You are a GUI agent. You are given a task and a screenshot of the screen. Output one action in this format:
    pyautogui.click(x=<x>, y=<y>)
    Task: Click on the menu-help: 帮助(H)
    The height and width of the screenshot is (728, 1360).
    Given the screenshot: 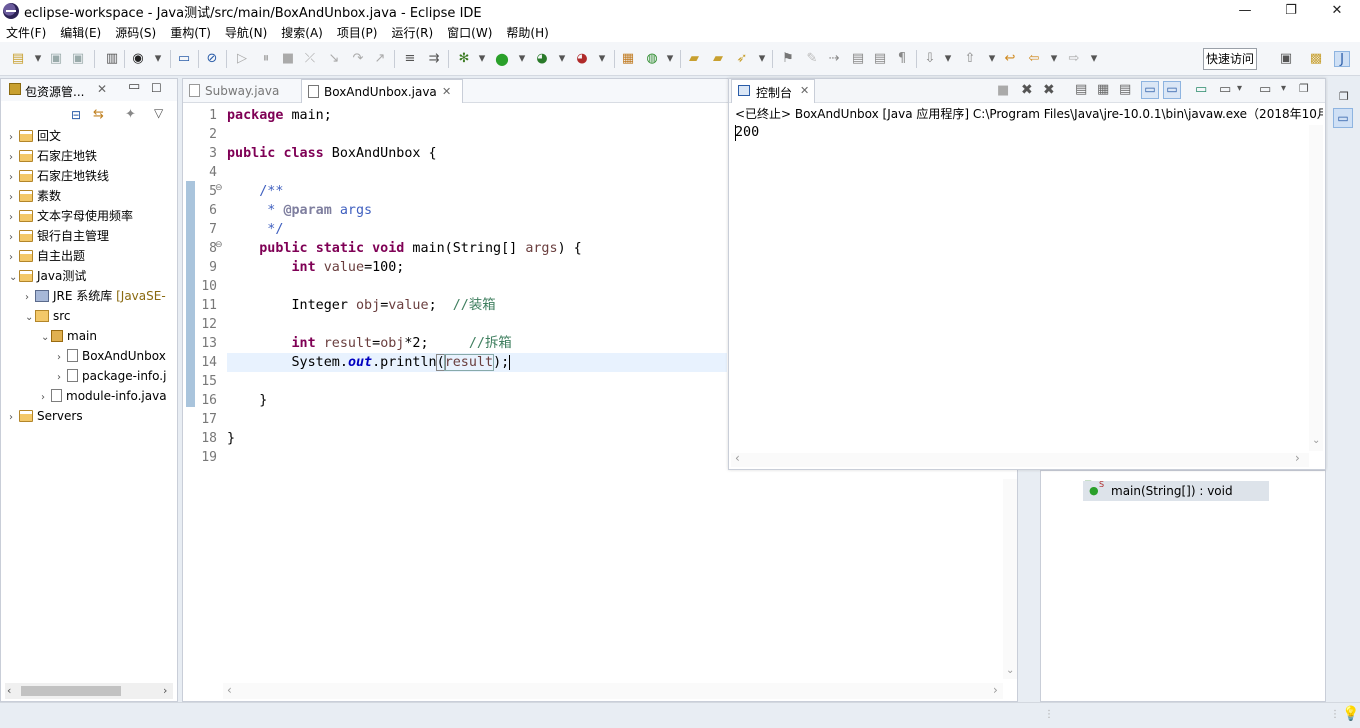 What is the action you would take?
    pyautogui.click(x=527, y=32)
    